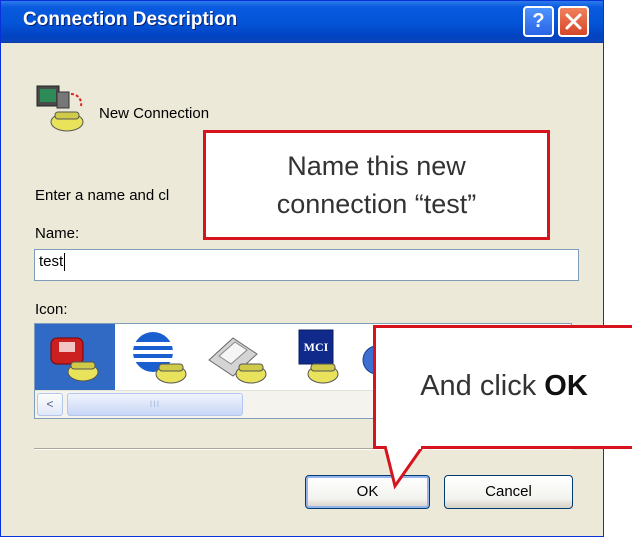  What do you see at coordinates (102, 195) in the screenshot?
I see `instruction-text: Enter a name and cl` at bounding box center [102, 195].